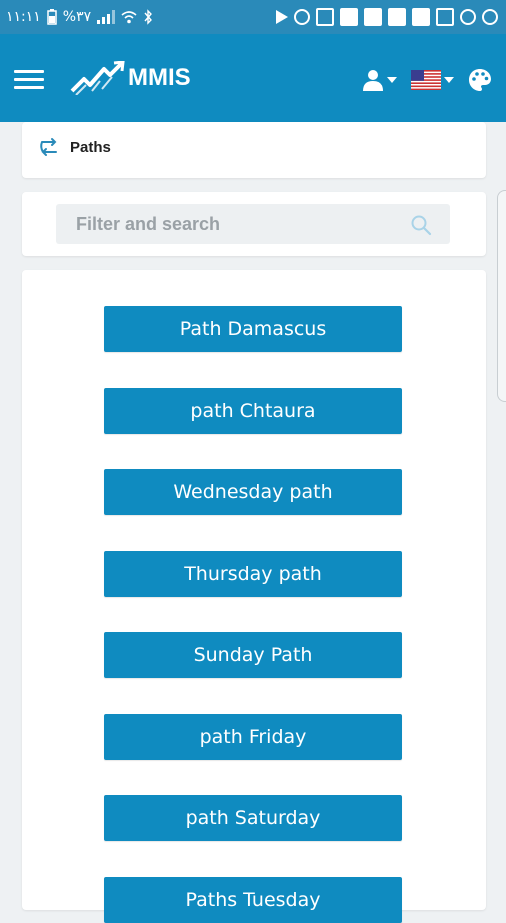  What do you see at coordinates (282, 17) in the screenshot?
I see `play-icon` at bounding box center [282, 17].